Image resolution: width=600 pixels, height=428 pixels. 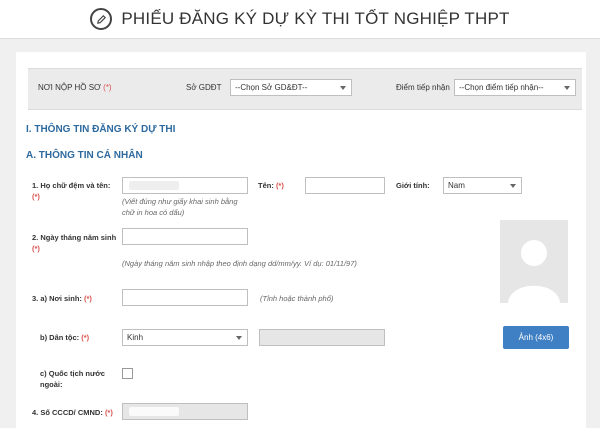 What do you see at coordinates (71, 191) in the screenshot?
I see `full-name-label: 1. Họ chữ đệm và tên: (*)` at bounding box center [71, 191].